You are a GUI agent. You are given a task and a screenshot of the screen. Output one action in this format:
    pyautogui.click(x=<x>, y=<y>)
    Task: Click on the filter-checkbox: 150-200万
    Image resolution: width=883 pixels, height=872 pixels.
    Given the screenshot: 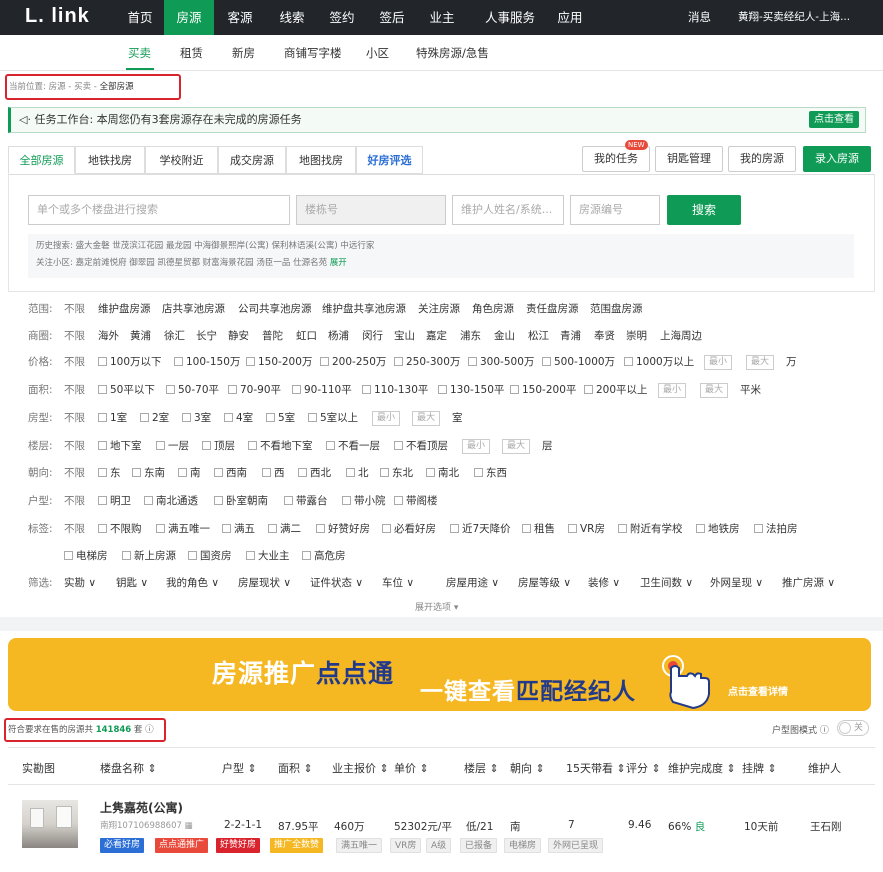 What is the action you would take?
    pyautogui.click(x=279, y=362)
    